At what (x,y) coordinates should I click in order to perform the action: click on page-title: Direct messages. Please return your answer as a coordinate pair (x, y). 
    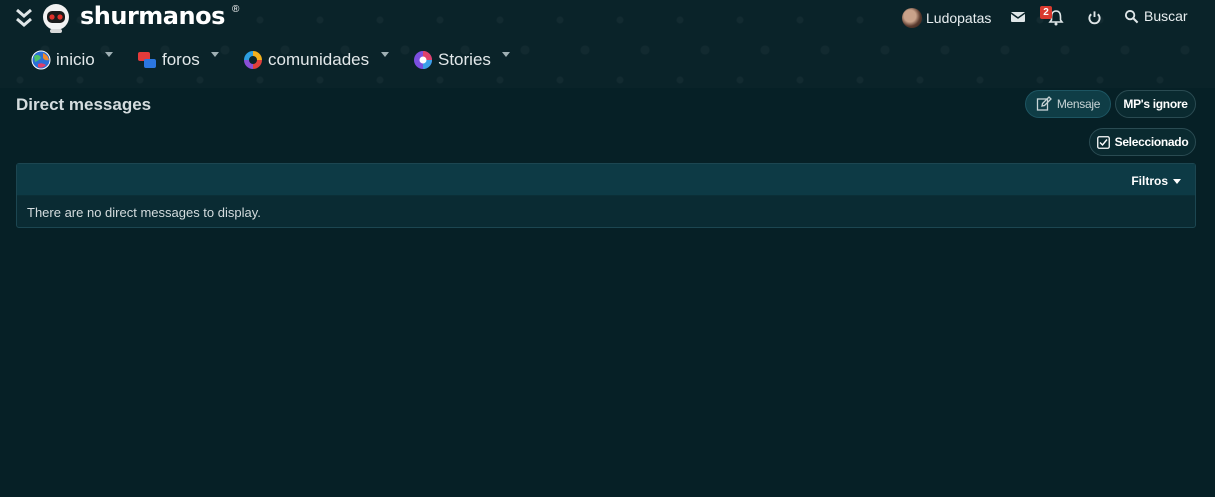
    Looking at the image, I should click on (84, 104).